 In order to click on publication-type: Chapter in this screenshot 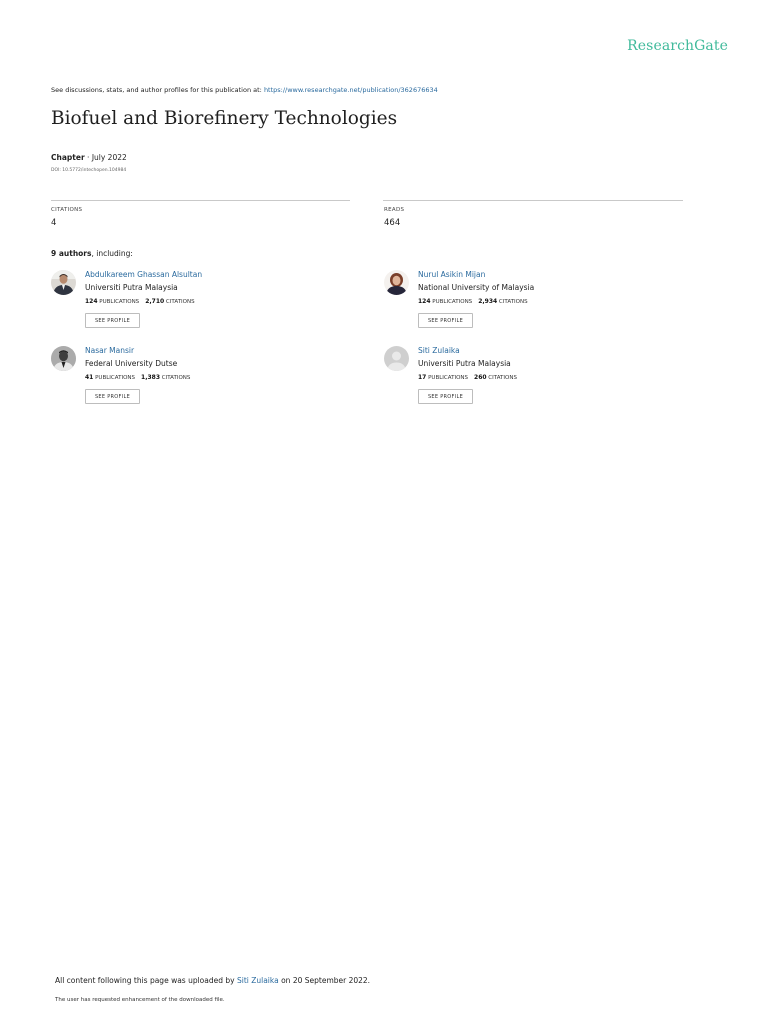, I will do `click(68, 157)`.